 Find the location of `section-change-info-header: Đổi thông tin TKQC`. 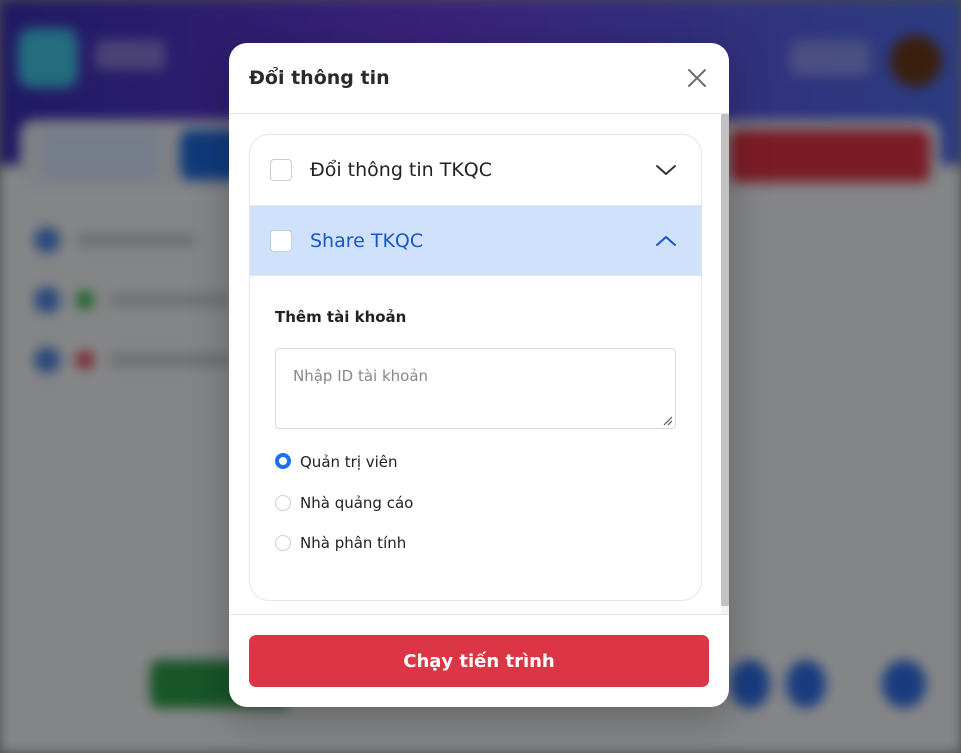

section-change-info-header: Đổi thông tin TKQC is located at coordinates (475, 170).